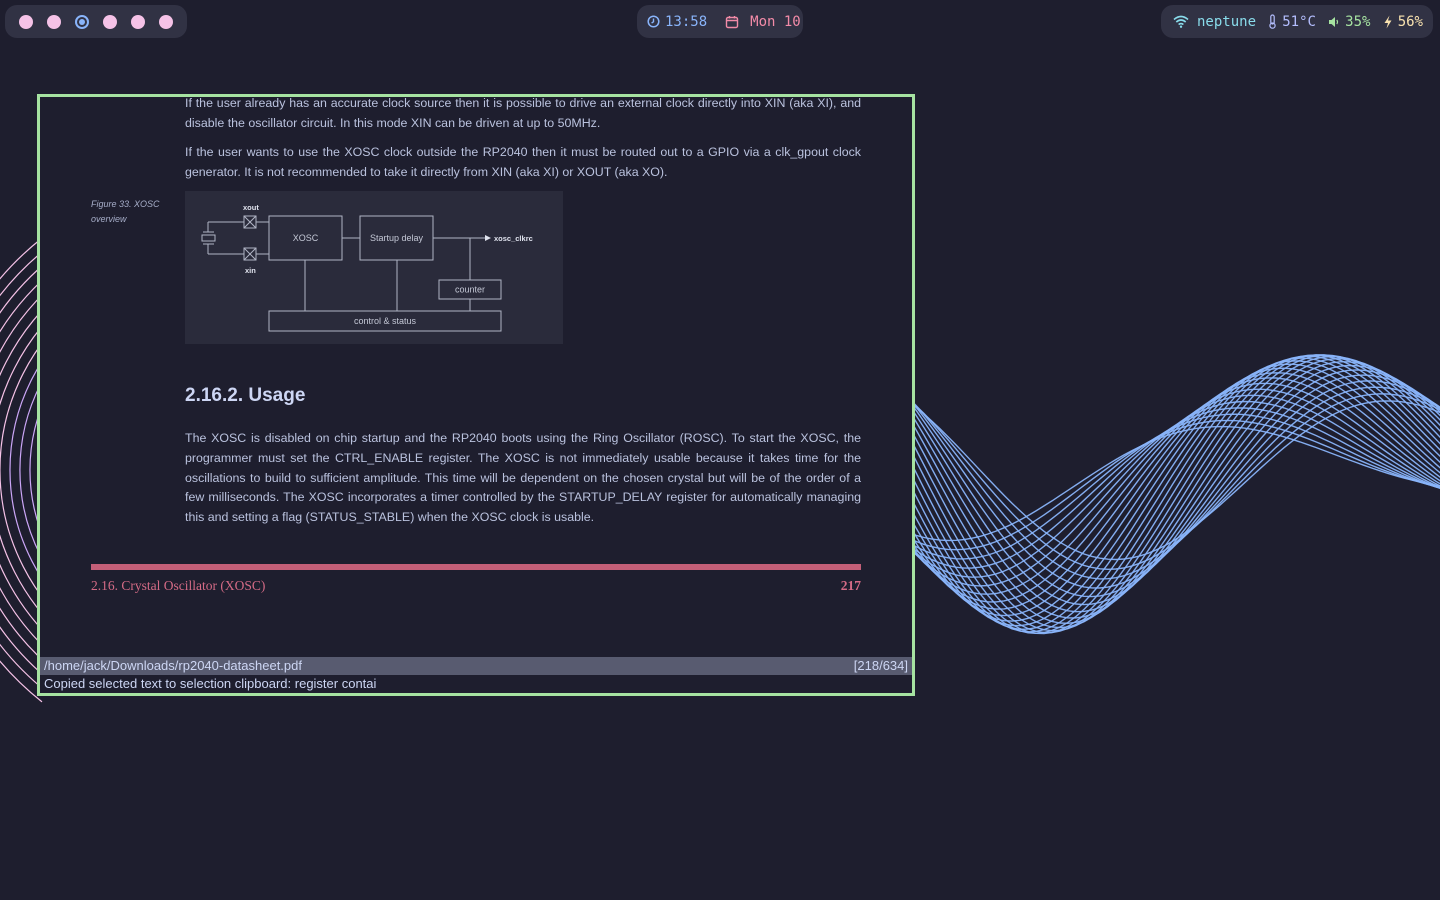 The width and height of the screenshot is (1440, 900). What do you see at coordinates (250, 270) in the screenshot?
I see `figure-label-xin: xin` at bounding box center [250, 270].